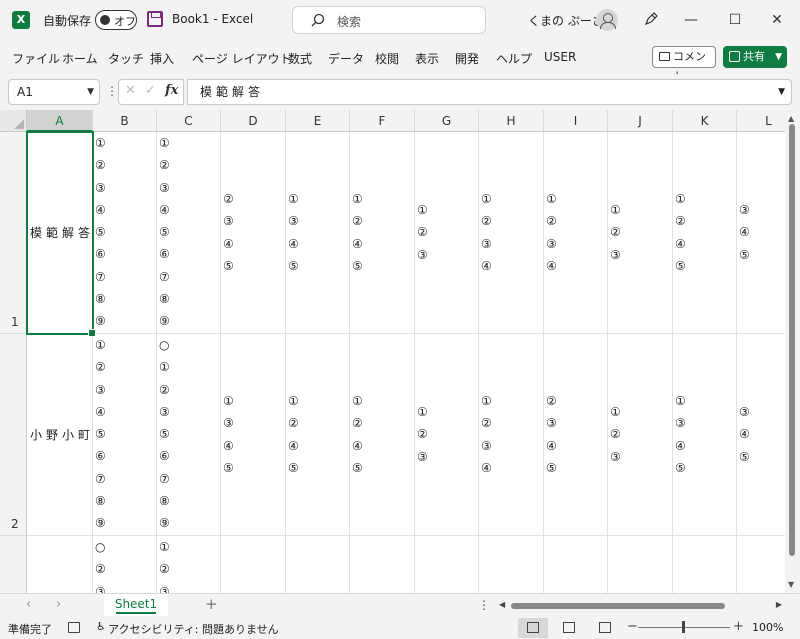 The image size is (800, 639). Describe the element at coordinates (533, 628) in the screenshot. I see `normal-view-button` at that location.